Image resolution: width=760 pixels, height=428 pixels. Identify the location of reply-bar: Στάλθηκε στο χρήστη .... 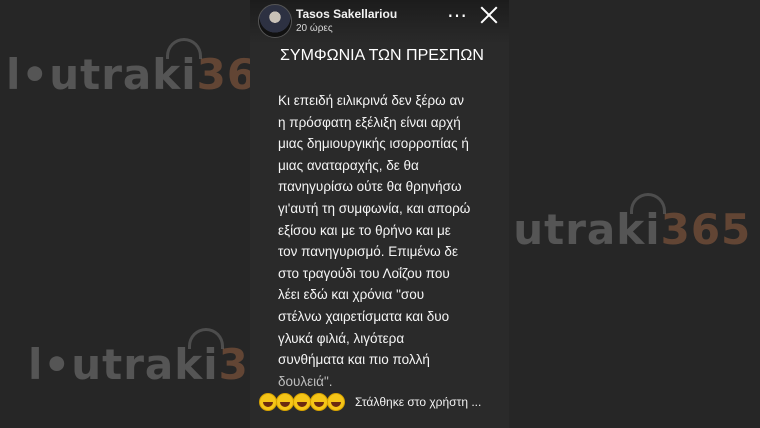
(379, 402).